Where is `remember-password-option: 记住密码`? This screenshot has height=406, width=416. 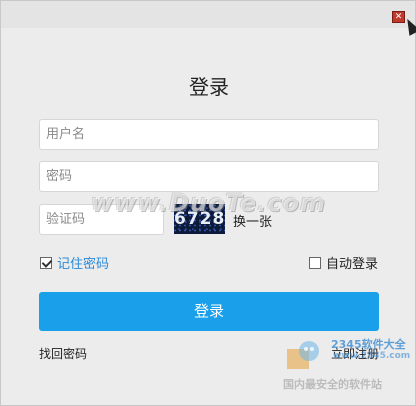
remember-password-option: 记住密码 is located at coordinates (74, 262).